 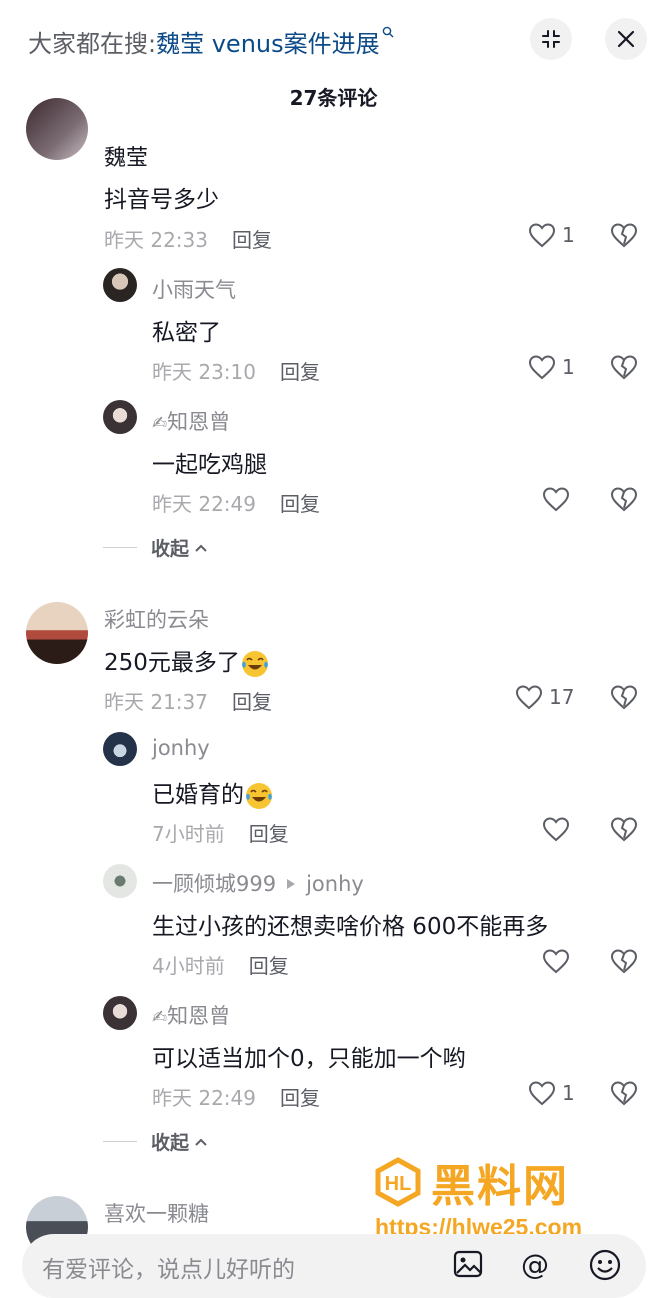 What do you see at coordinates (335, 884) in the screenshot?
I see `reply-to-username: jonhy` at bounding box center [335, 884].